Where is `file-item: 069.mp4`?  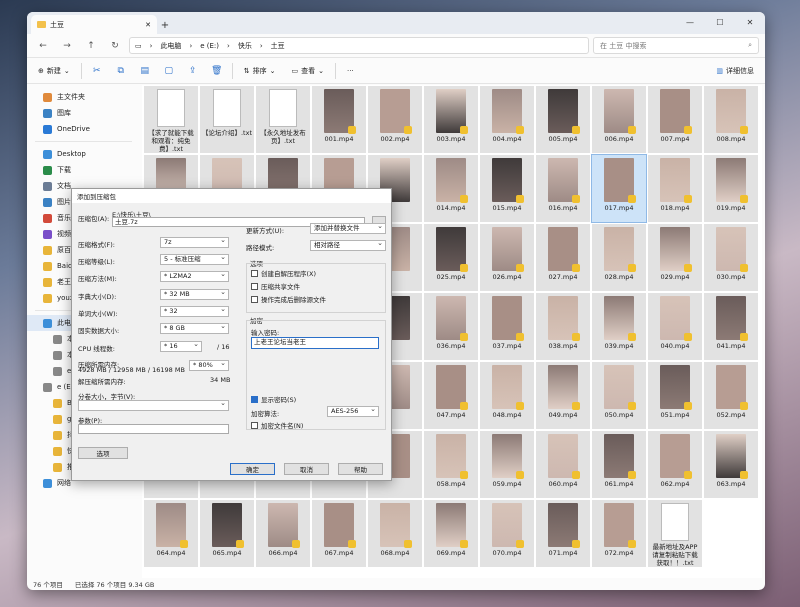
file-item: 069.mp4 is located at coordinates (451, 533).